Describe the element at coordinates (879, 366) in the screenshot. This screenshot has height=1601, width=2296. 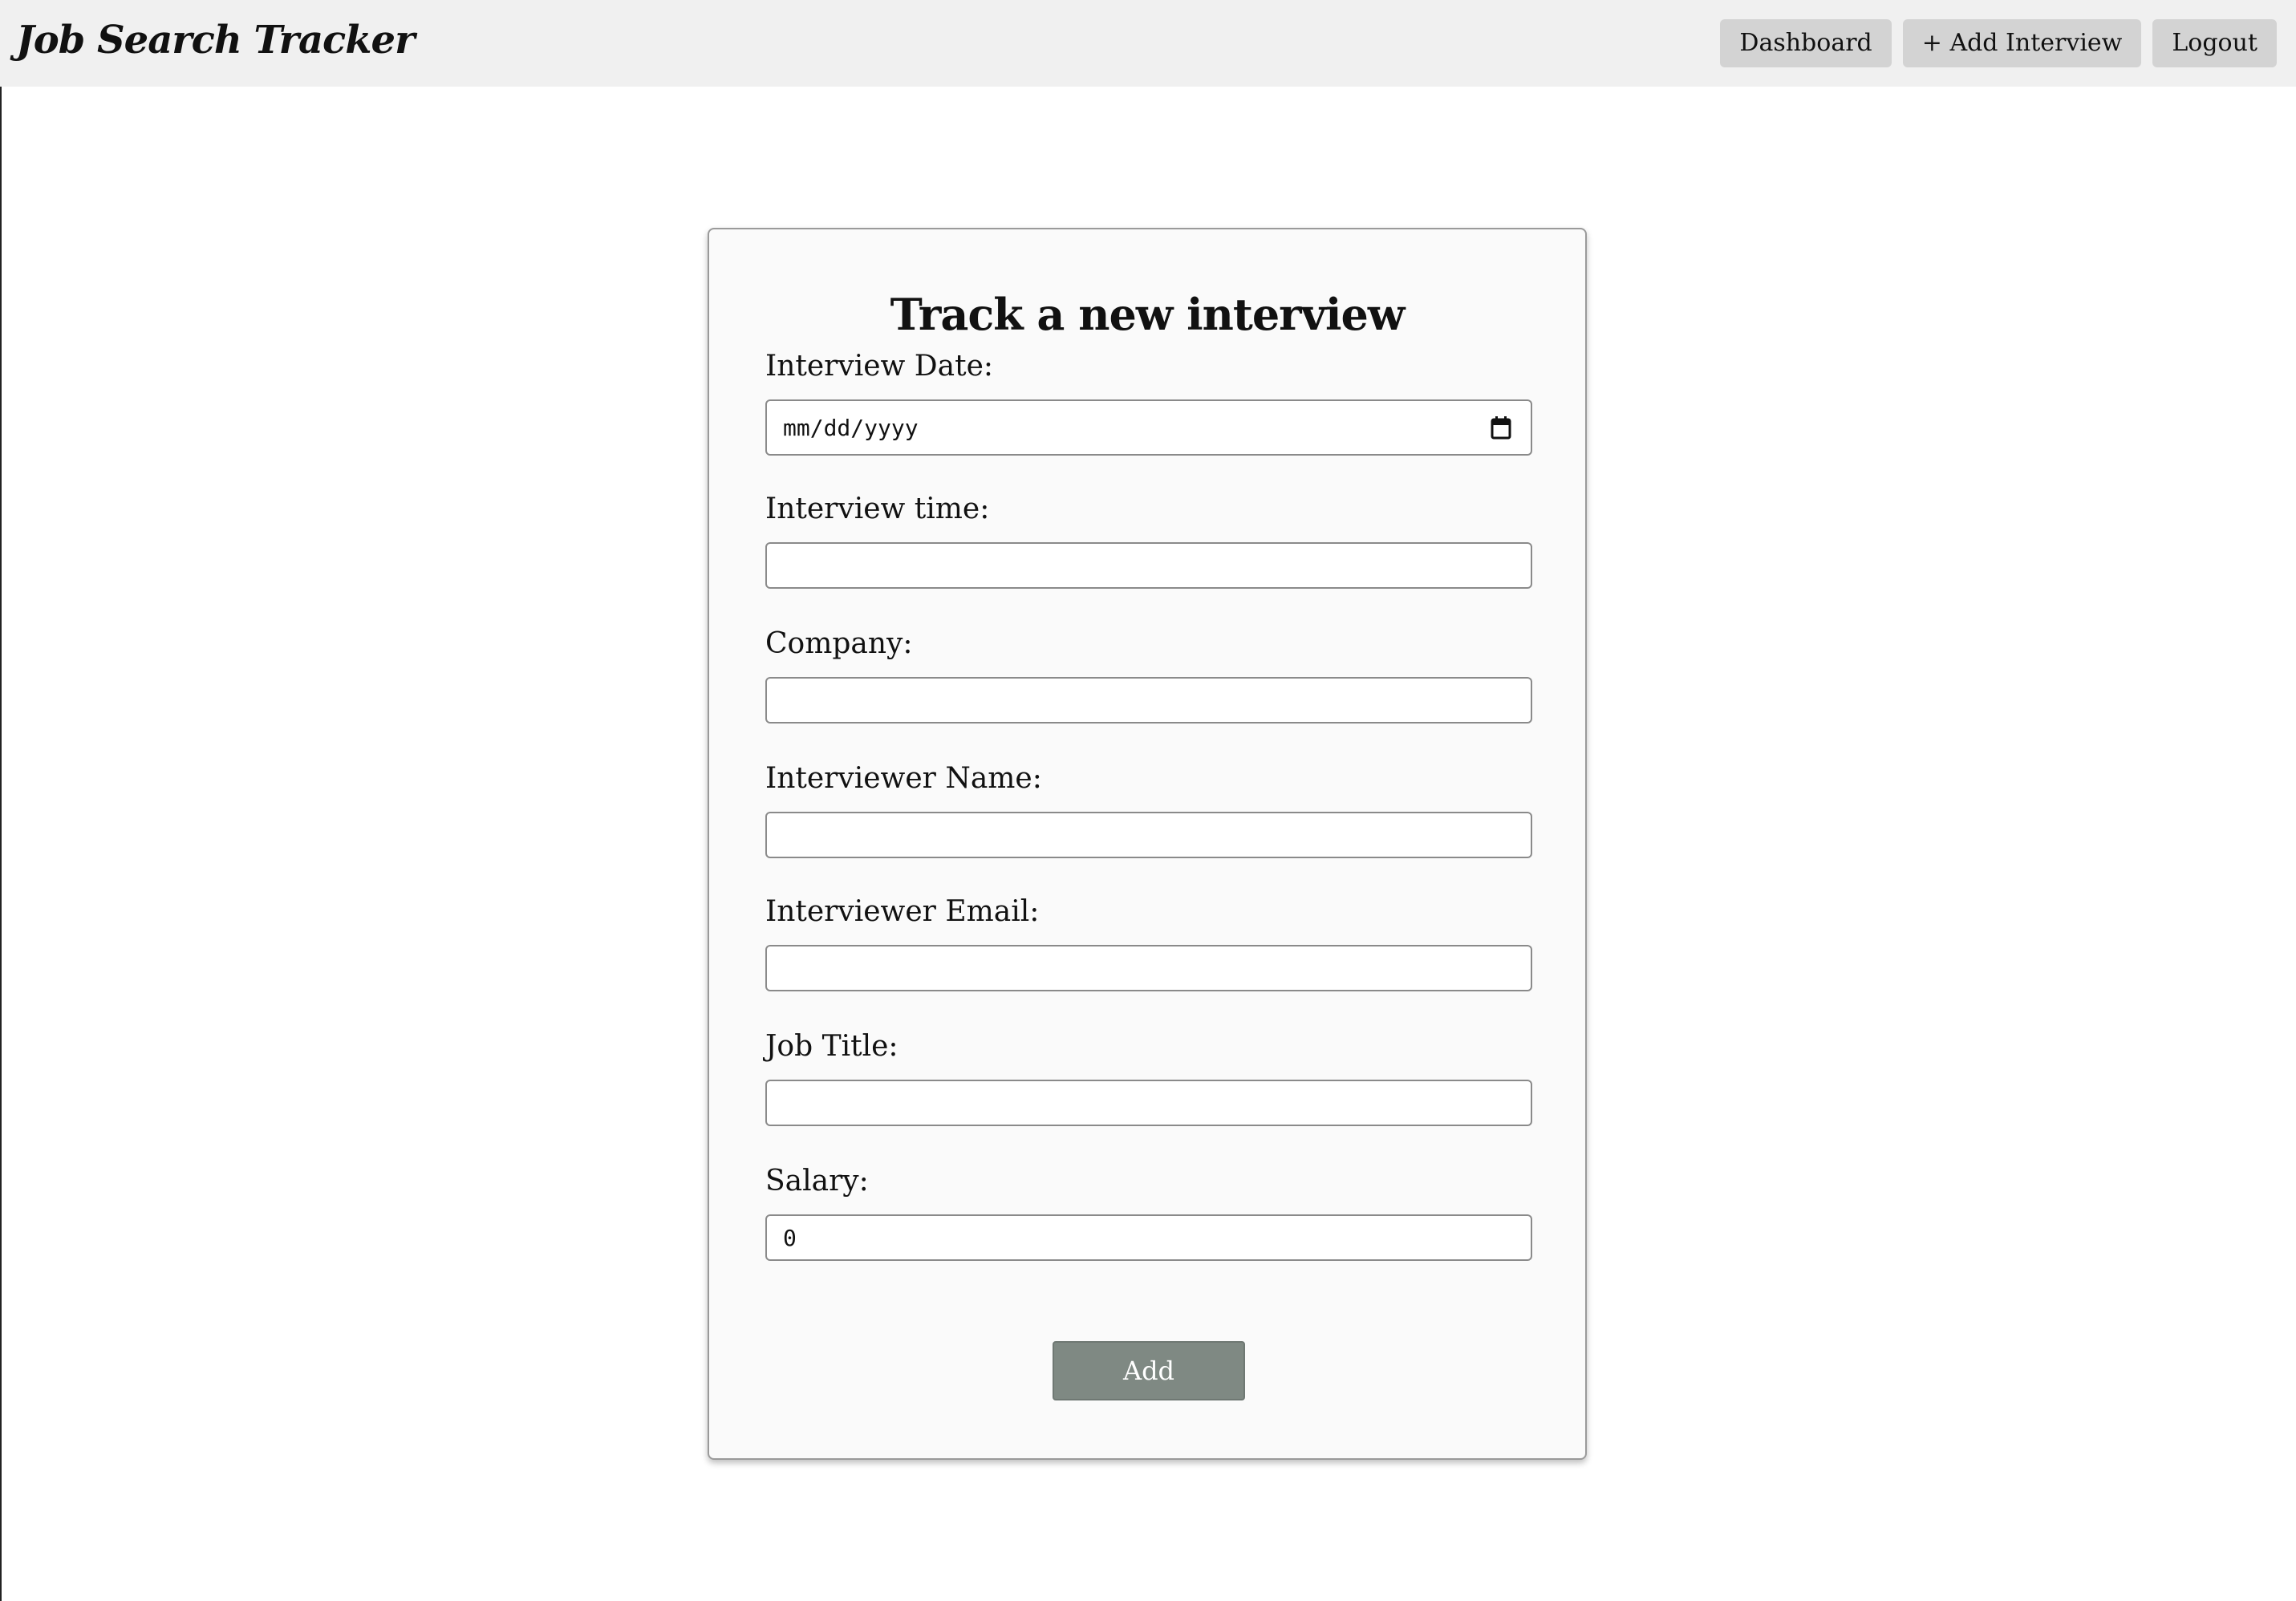
I see `interview-date-label: Interview Date:` at that location.